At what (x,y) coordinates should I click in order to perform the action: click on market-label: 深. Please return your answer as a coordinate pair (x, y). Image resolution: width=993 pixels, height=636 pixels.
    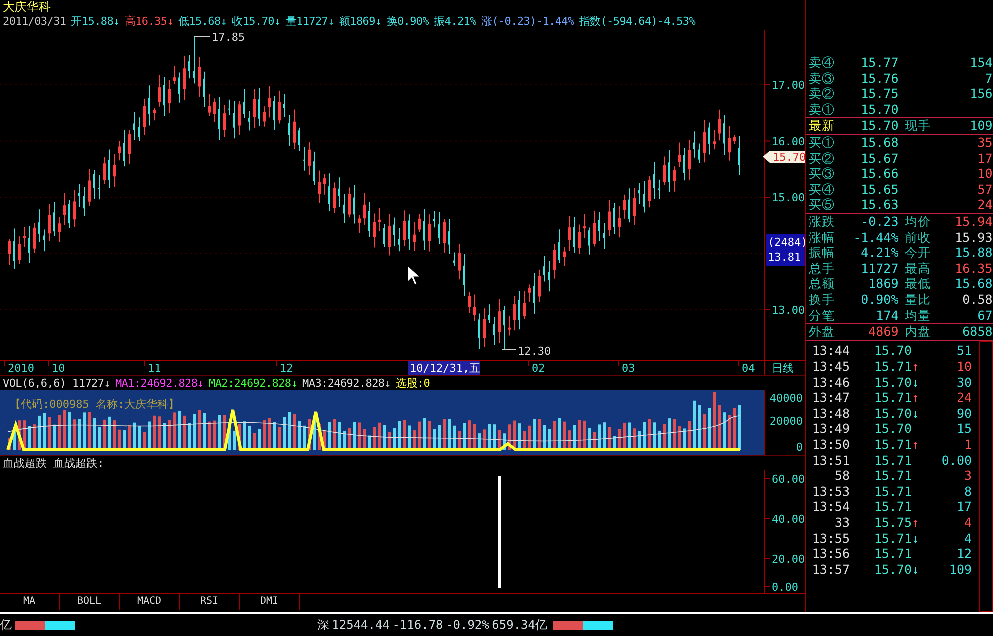
    Looking at the image, I should click on (323, 625).